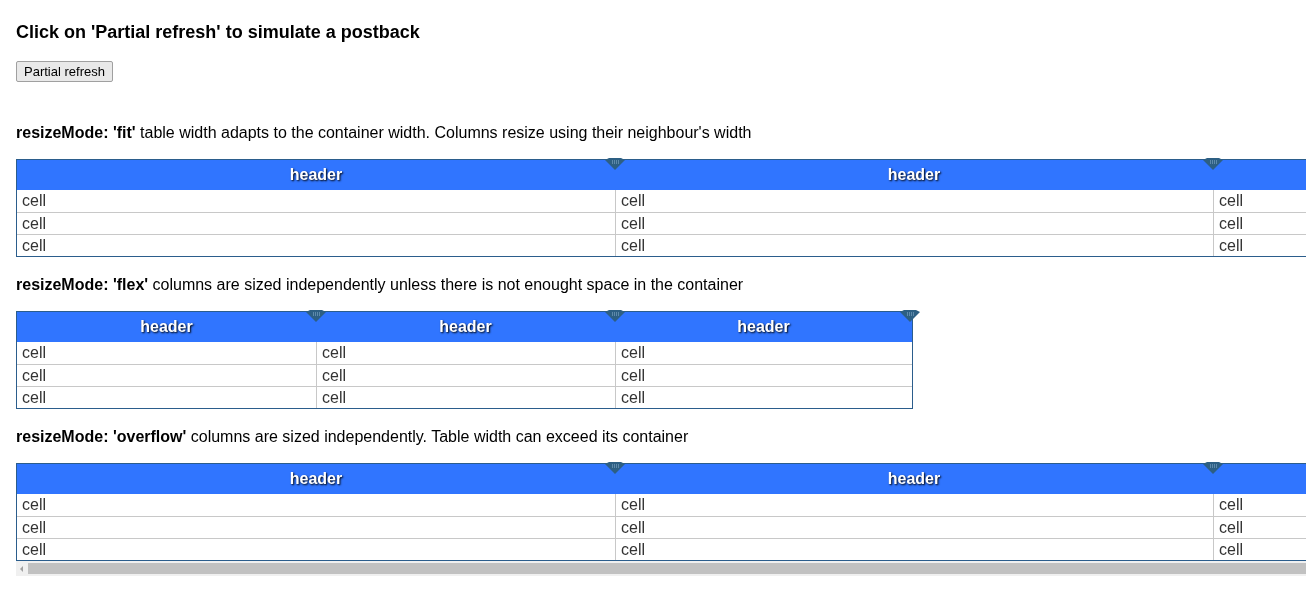 Image resolution: width=1306 pixels, height=592 pixels. Describe the element at coordinates (64, 71) in the screenshot. I see `partial-refresh-button: Partial refresh` at that location.